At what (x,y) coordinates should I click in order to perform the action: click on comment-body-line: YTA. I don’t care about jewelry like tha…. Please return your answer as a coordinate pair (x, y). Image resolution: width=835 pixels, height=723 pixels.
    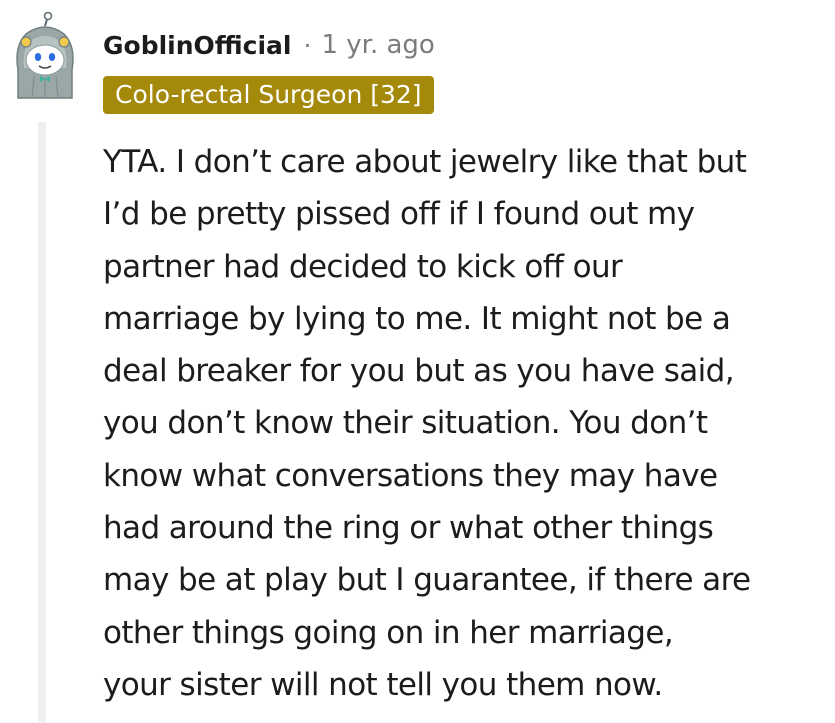
    Looking at the image, I should click on (425, 162).